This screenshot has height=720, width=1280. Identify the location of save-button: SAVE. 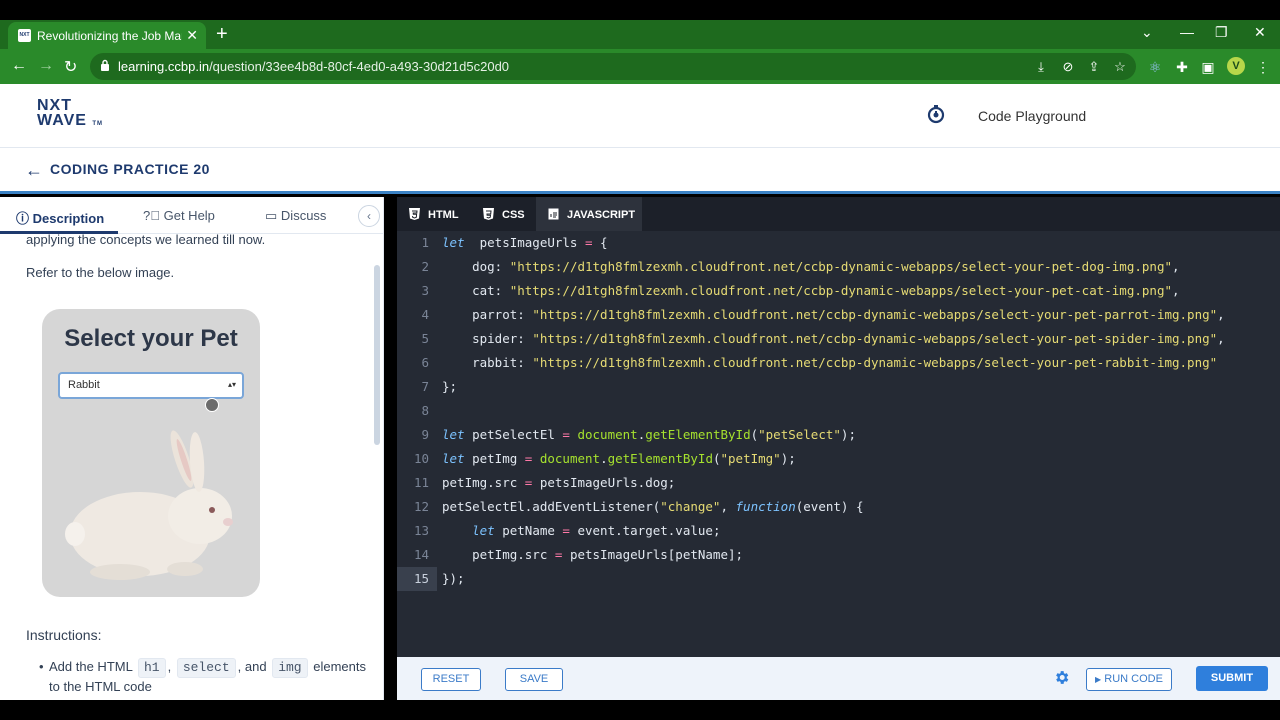
(534, 679).